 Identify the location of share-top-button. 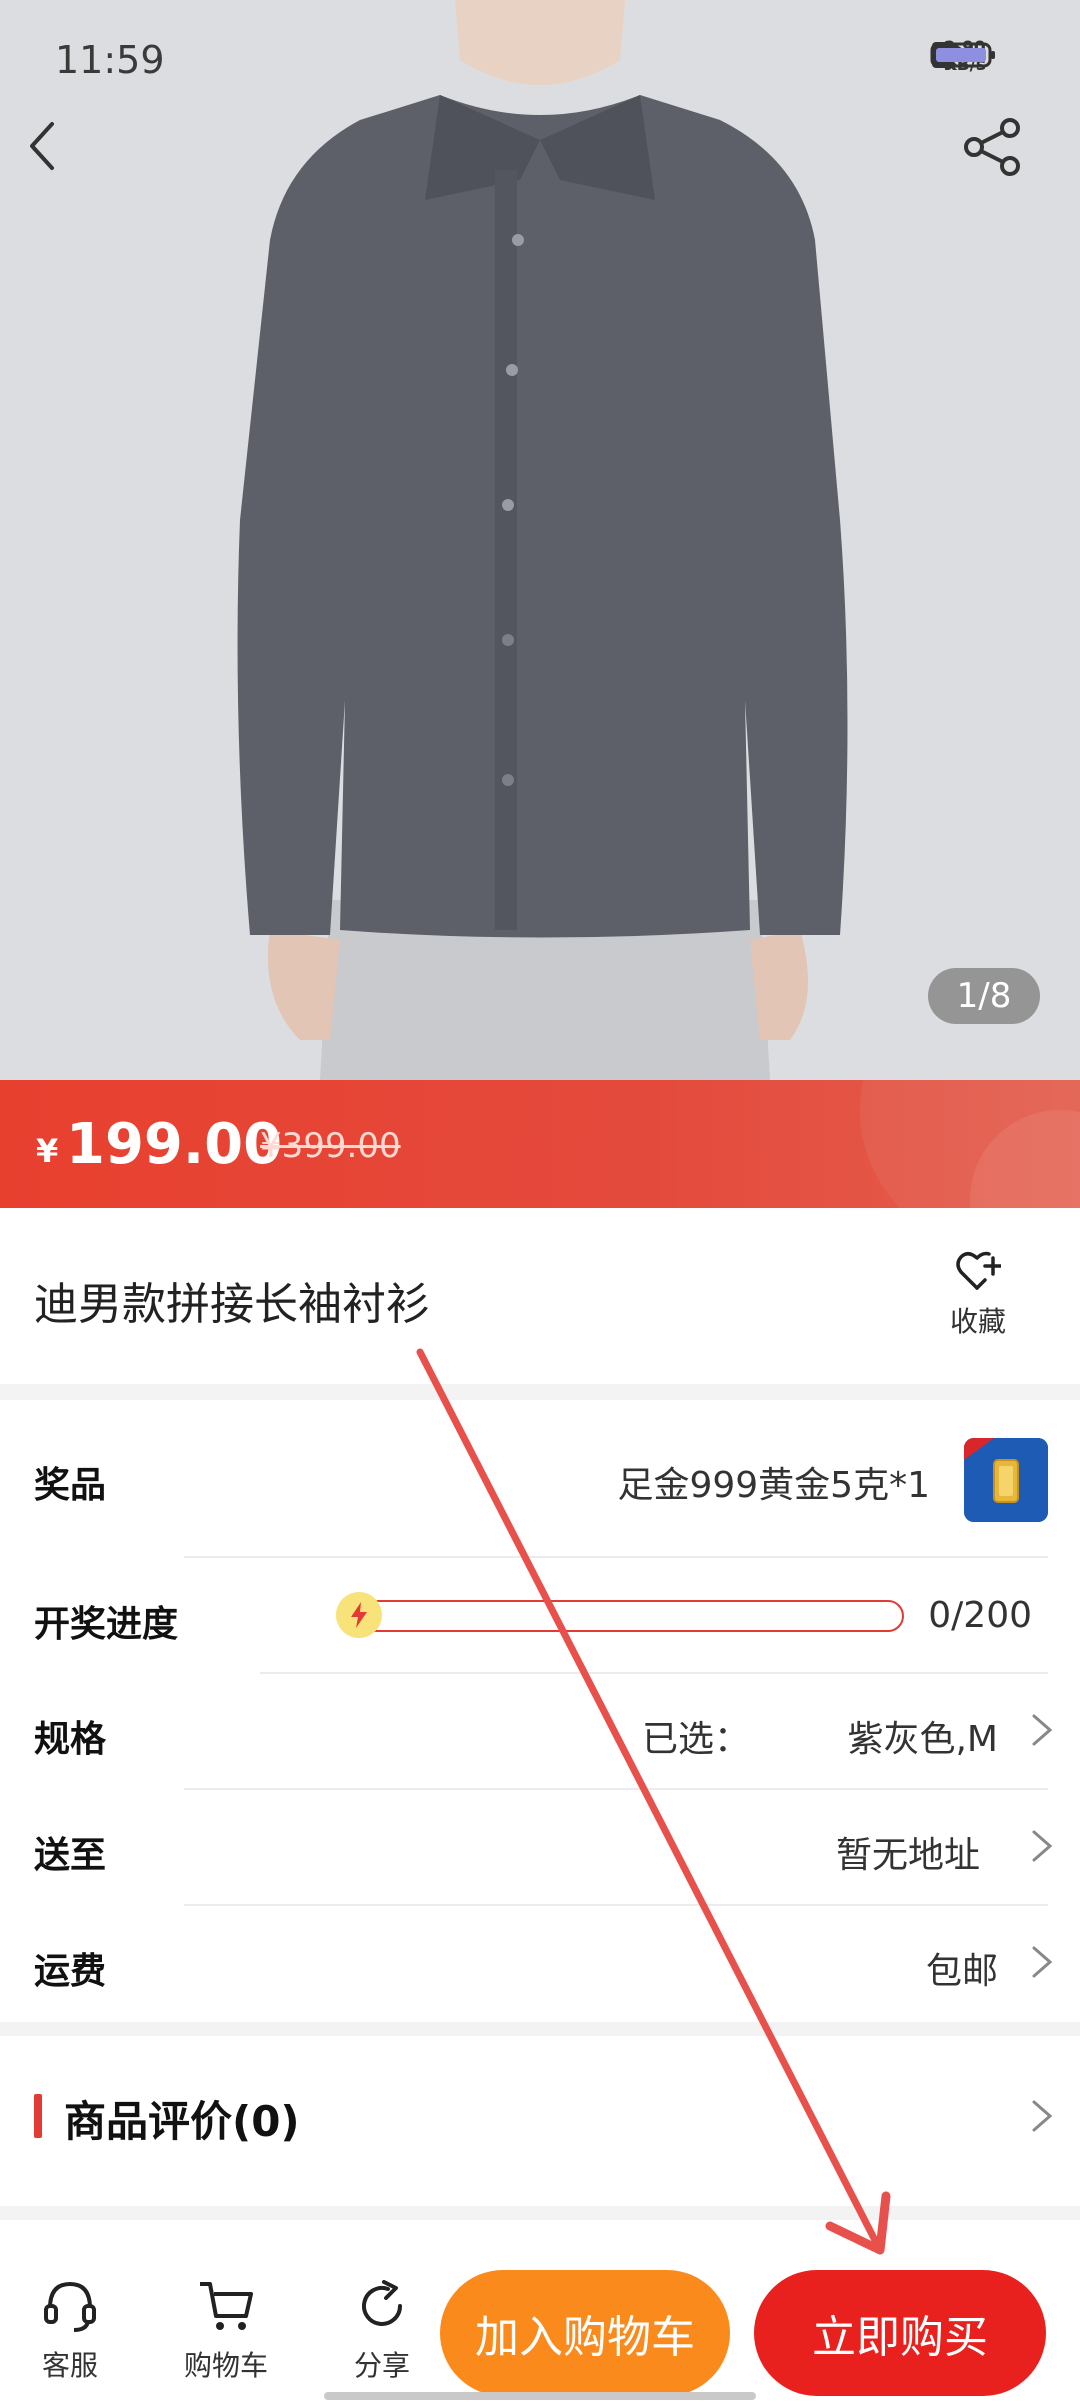
(1005, 163).